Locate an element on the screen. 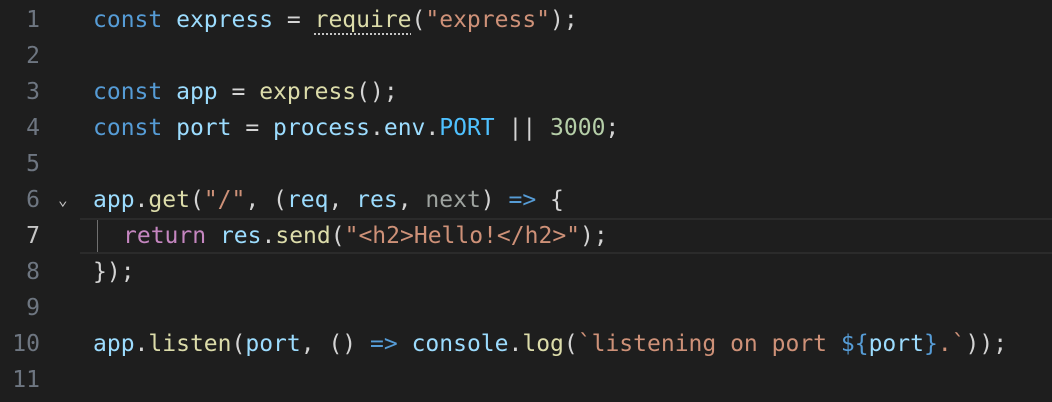  code-line-2: 2 is located at coordinates (526, 56).